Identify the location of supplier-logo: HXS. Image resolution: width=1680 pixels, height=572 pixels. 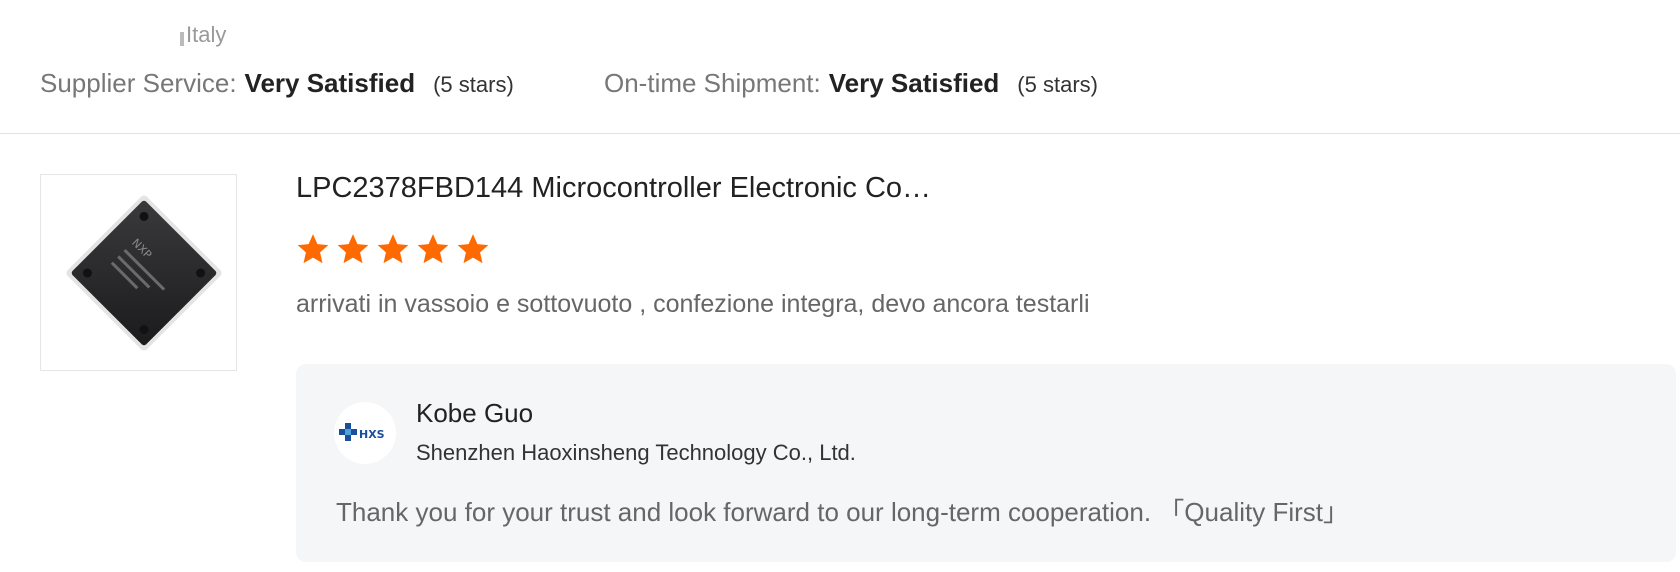
(365, 433).